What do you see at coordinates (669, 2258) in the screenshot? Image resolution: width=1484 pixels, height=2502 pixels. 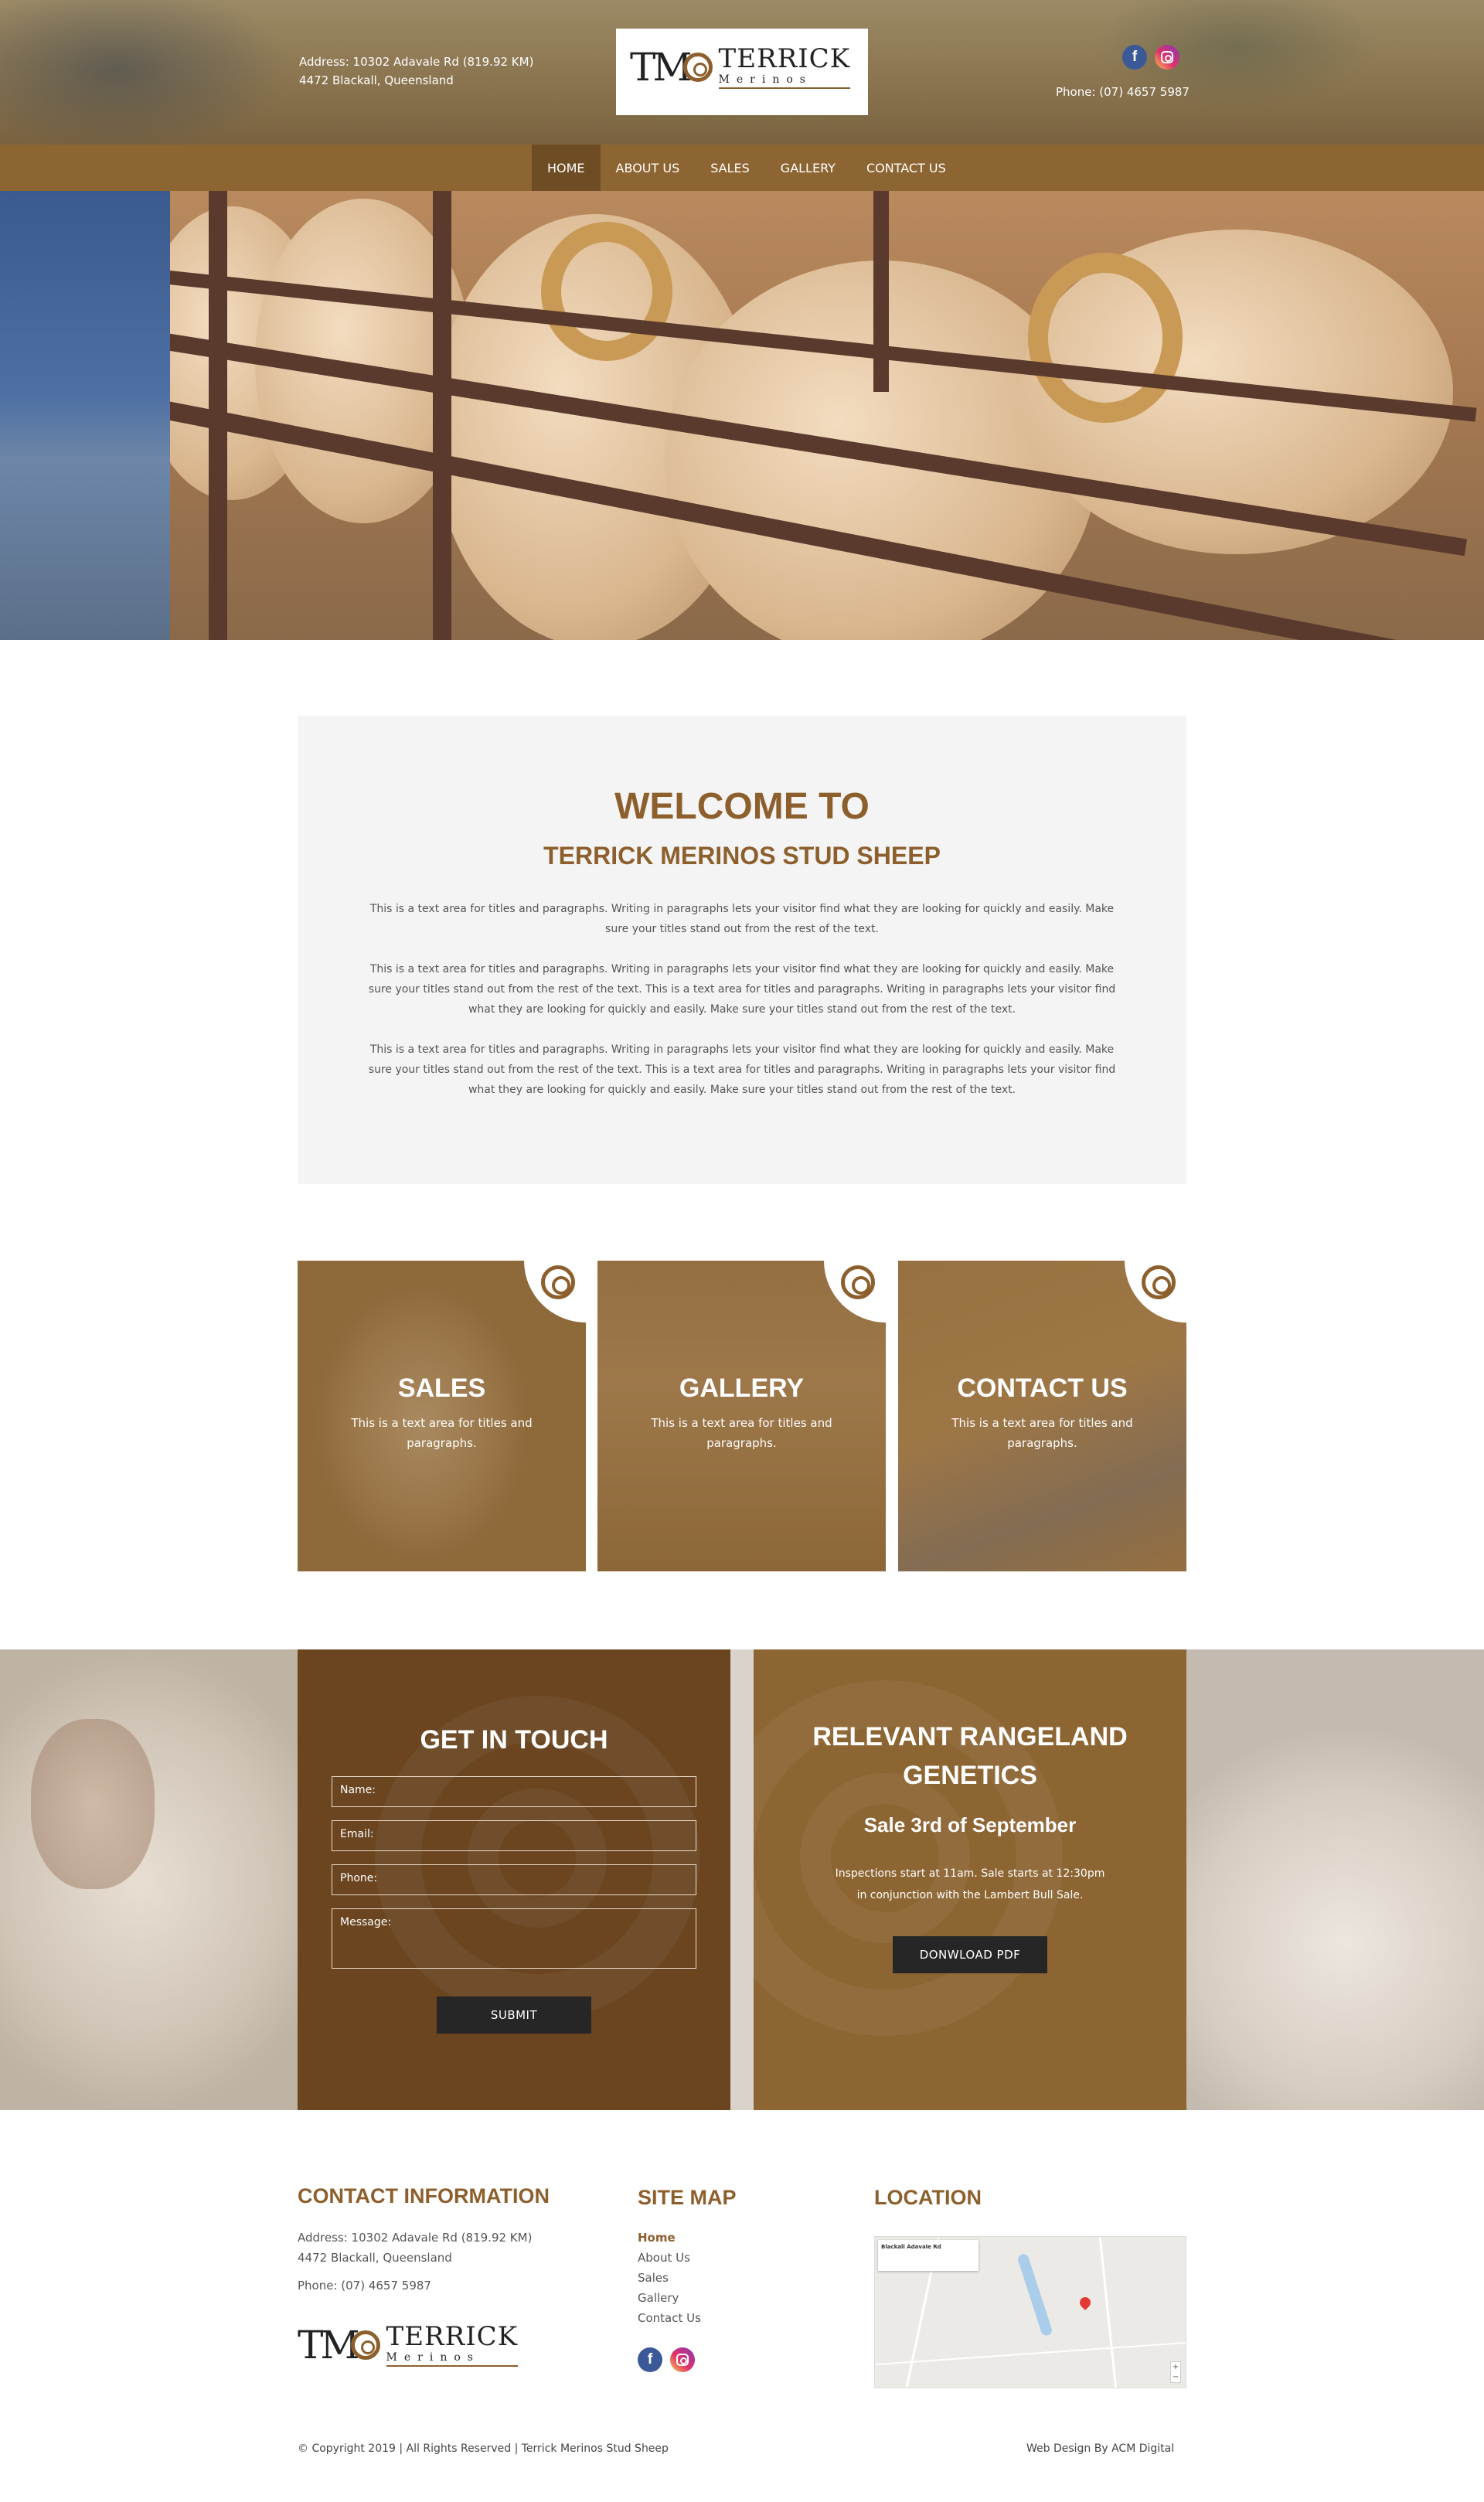 I see `sitemap-link-about-us: About Us` at bounding box center [669, 2258].